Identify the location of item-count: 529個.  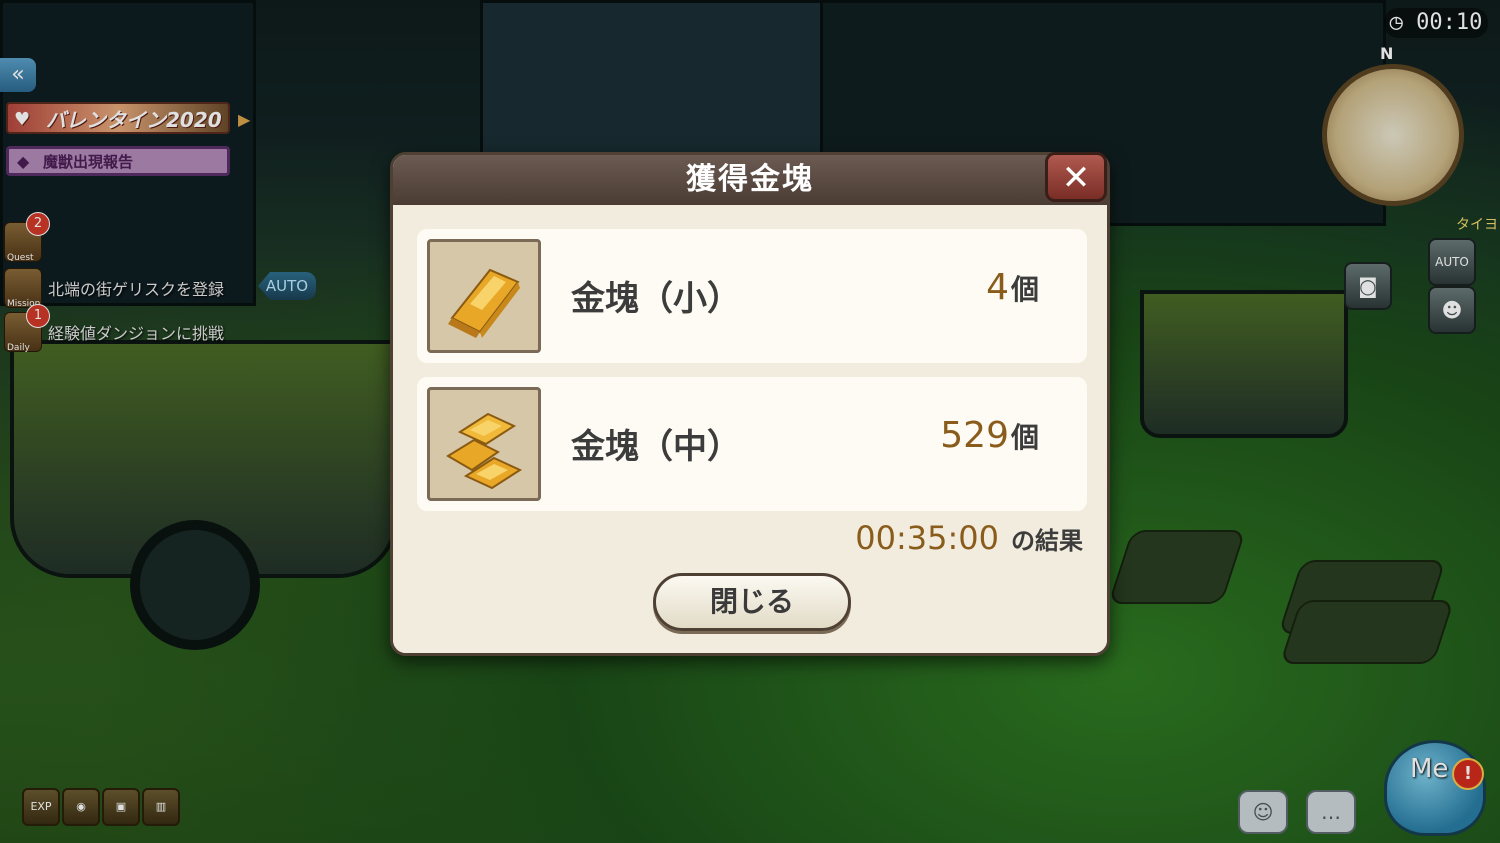
(989, 435).